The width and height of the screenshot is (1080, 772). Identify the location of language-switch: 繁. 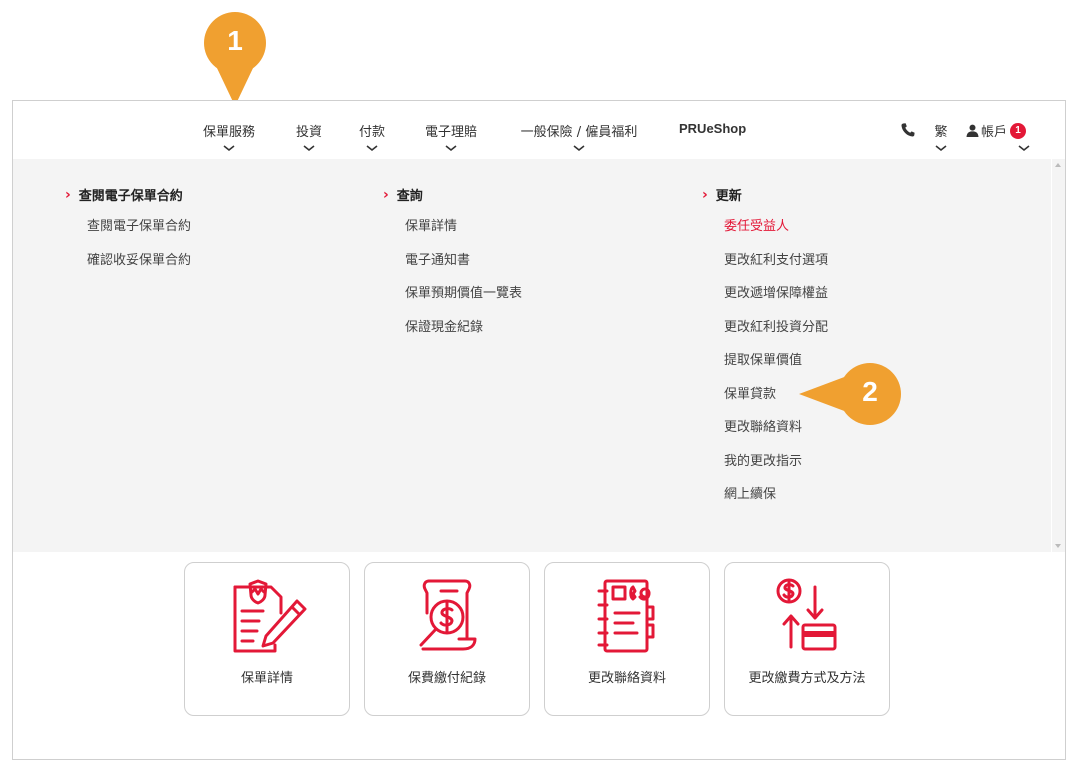
(941, 137).